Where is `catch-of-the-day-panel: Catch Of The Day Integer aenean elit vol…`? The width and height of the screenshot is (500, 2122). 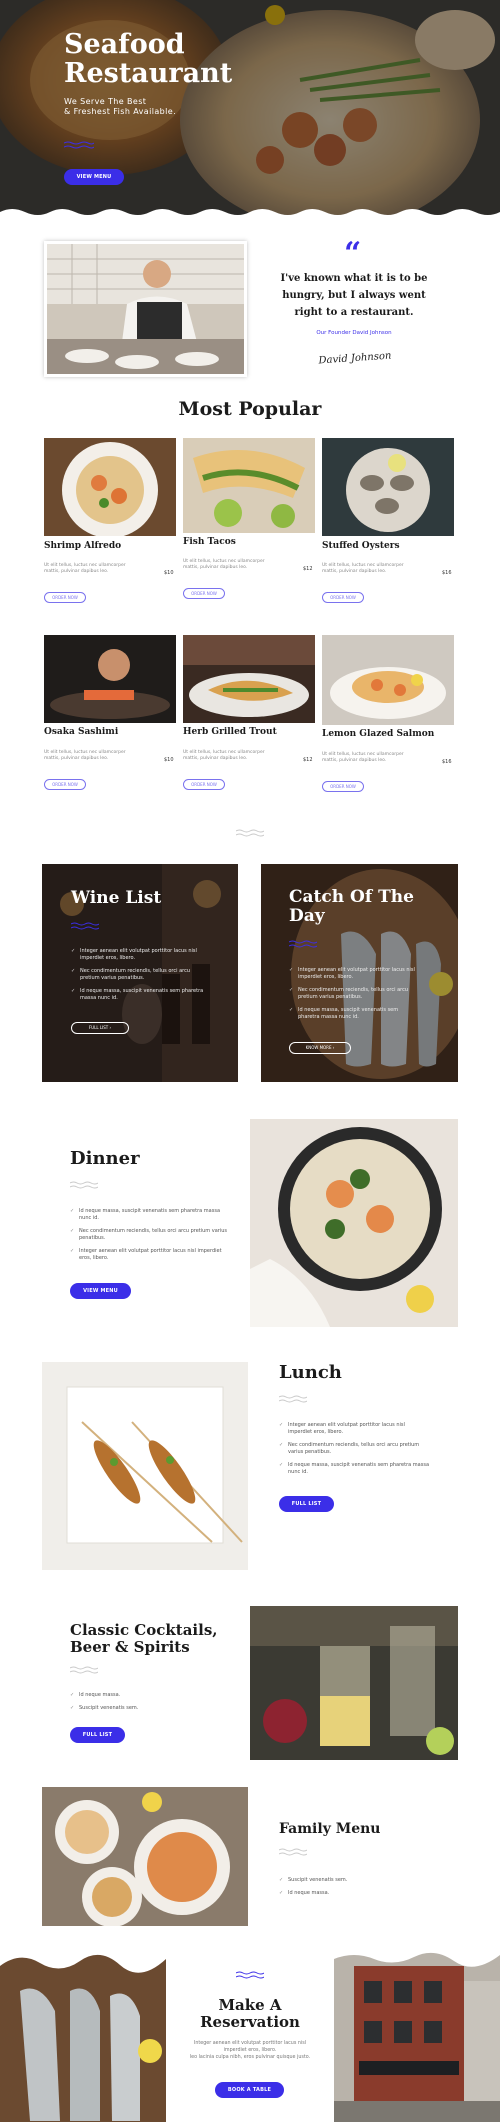
catch-of-the-day-panel: Catch Of The Day Integer aenean elit vol… is located at coordinates (359, 973).